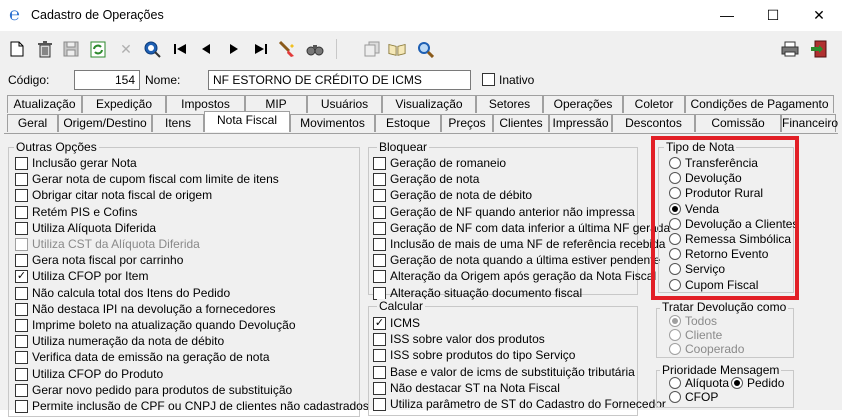 Image resolution: width=842 pixels, height=417 pixels. What do you see at coordinates (773, 15) in the screenshot?
I see `maximize-button: ☐` at bounding box center [773, 15].